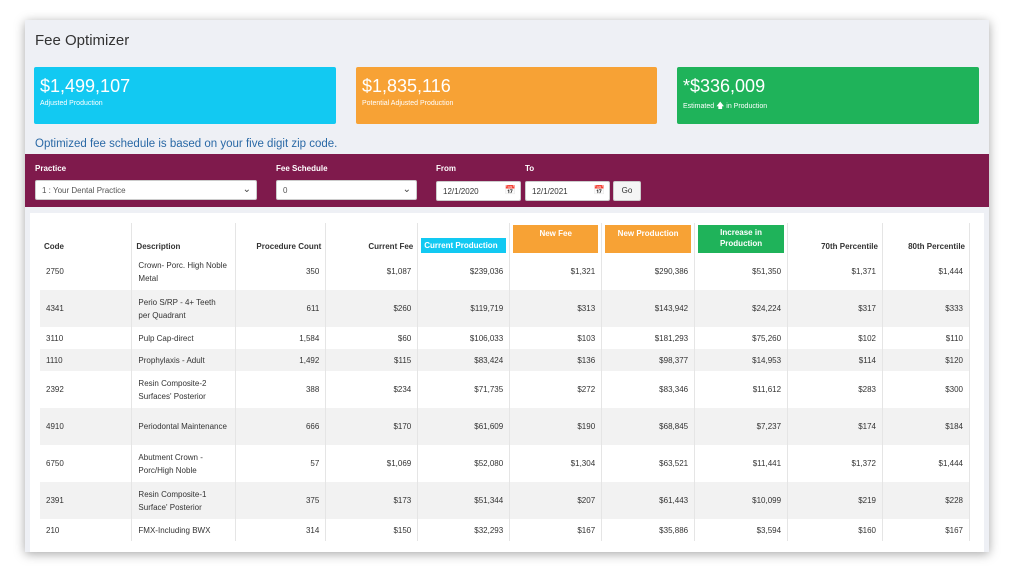  What do you see at coordinates (184, 338) in the screenshot?
I see `cell-description: Pulp Cap-direct` at bounding box center [184, 338].